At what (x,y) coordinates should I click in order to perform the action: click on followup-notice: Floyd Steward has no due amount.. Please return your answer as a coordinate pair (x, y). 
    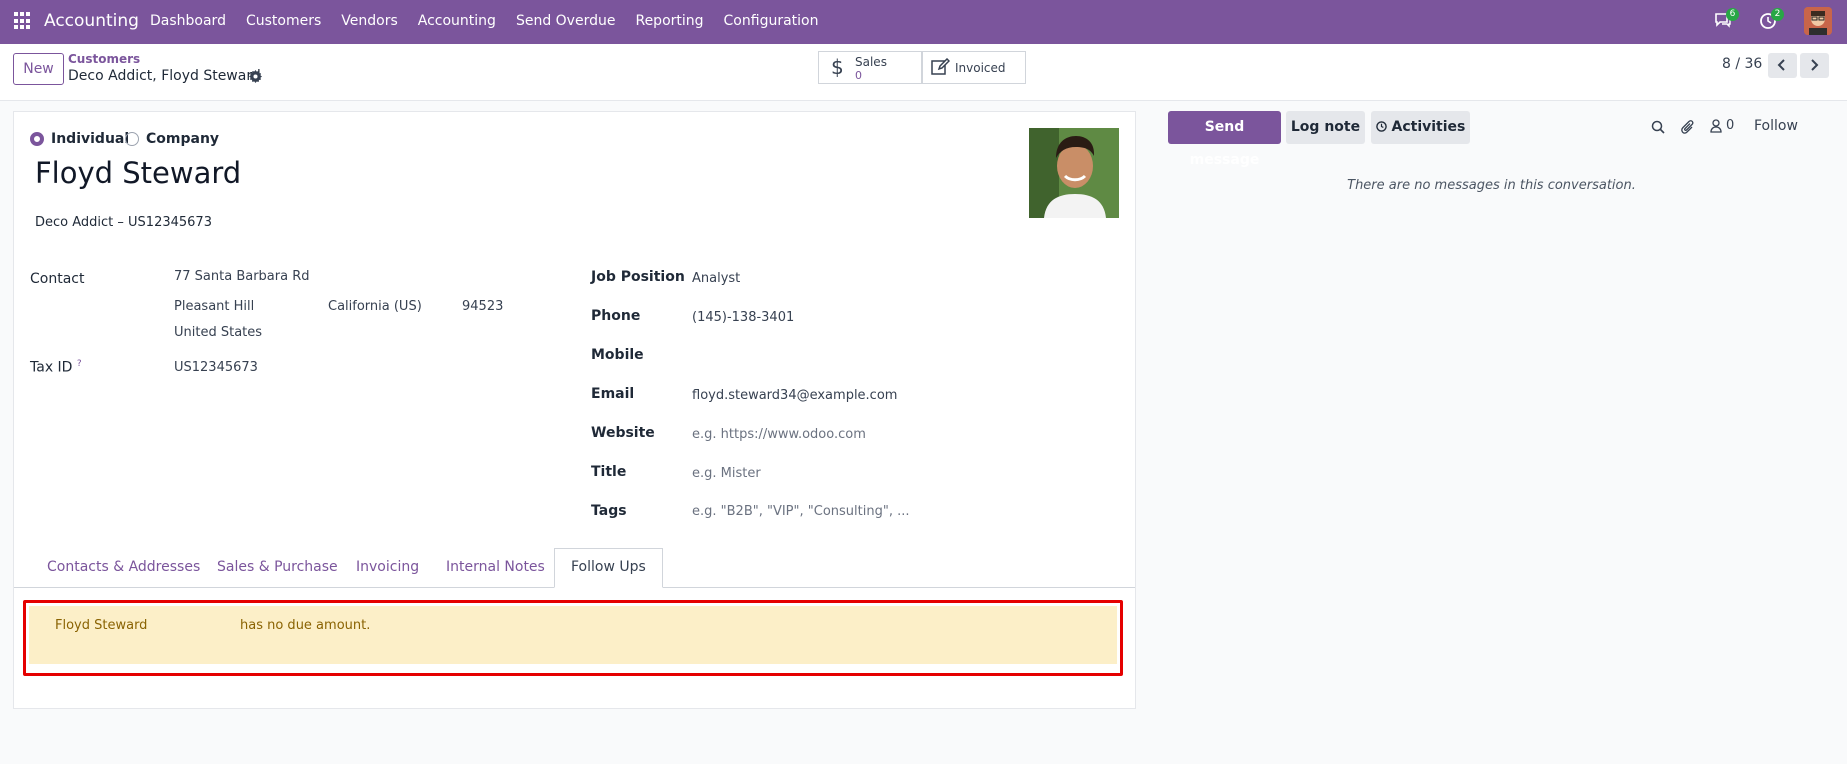
    Looking at the image, I should click on (573, 638).